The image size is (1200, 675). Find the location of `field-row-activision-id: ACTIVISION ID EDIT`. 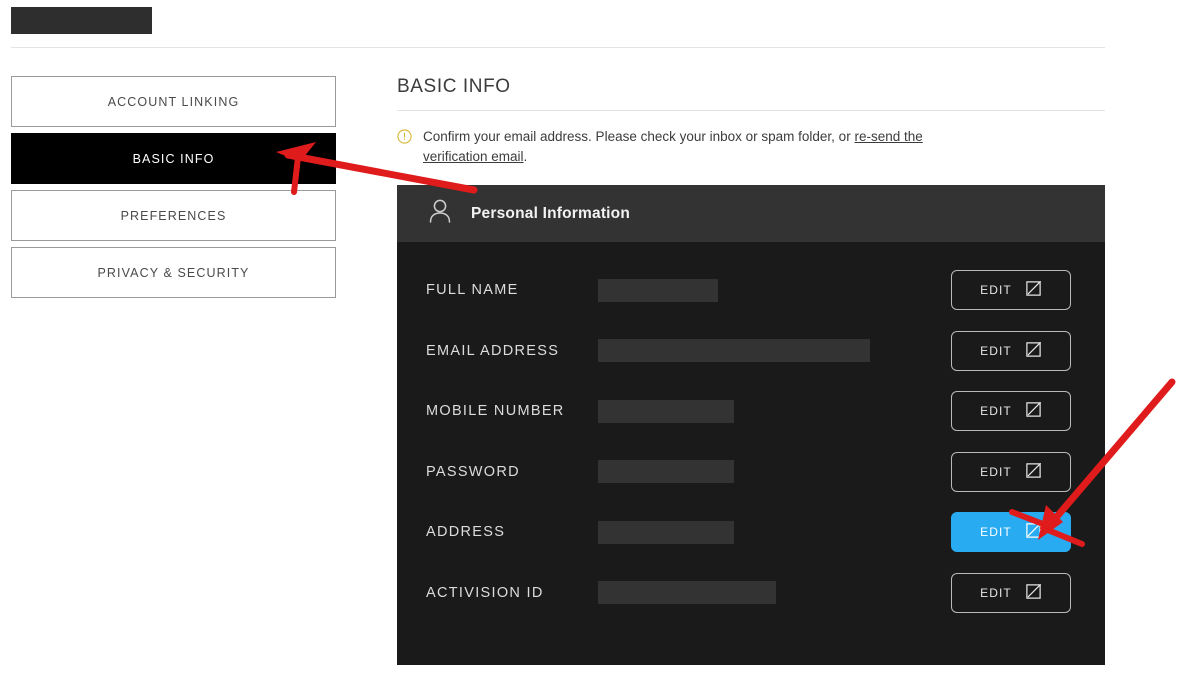

field-row-activision-id: ACTIVISION ID EDIT is located at coordinates (751, 593).